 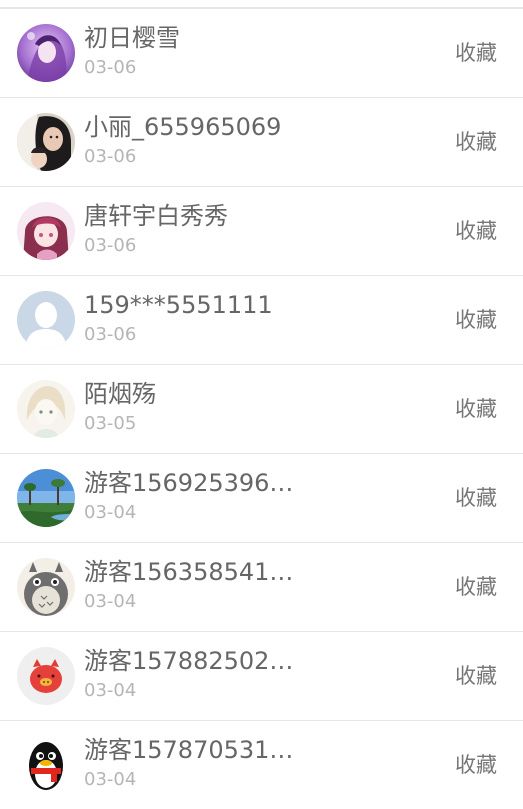 What do you see at coordinates (110, 423) in the screenshot?
I see `user-date: 03-05` at bounding box center [110, 423].